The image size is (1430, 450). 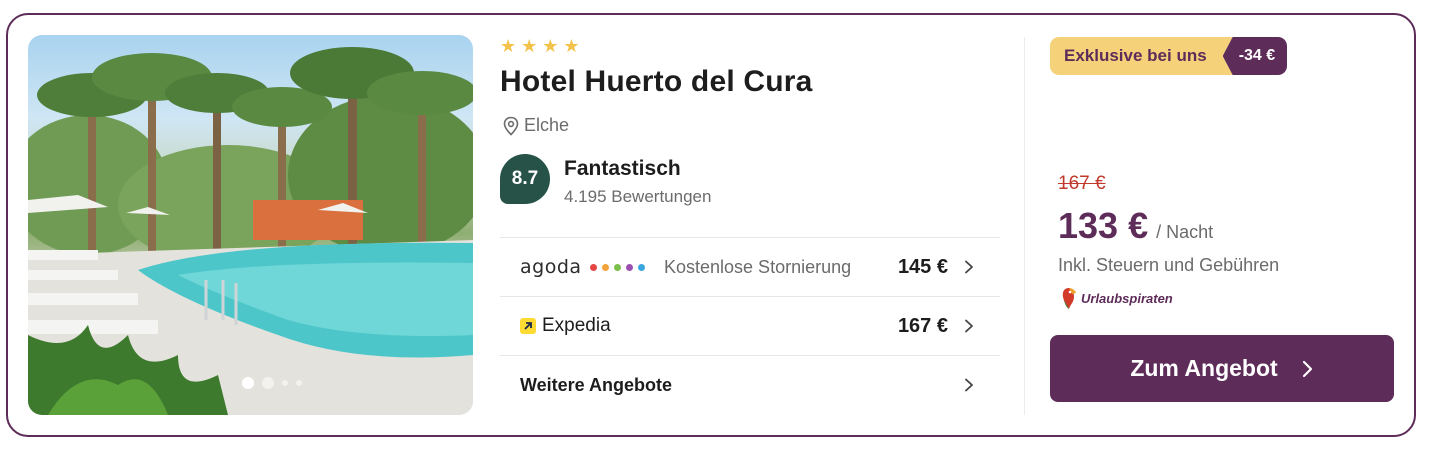 I want to click on exclusive-label: Exklusive bei uns, so click(x=1141, y=56).